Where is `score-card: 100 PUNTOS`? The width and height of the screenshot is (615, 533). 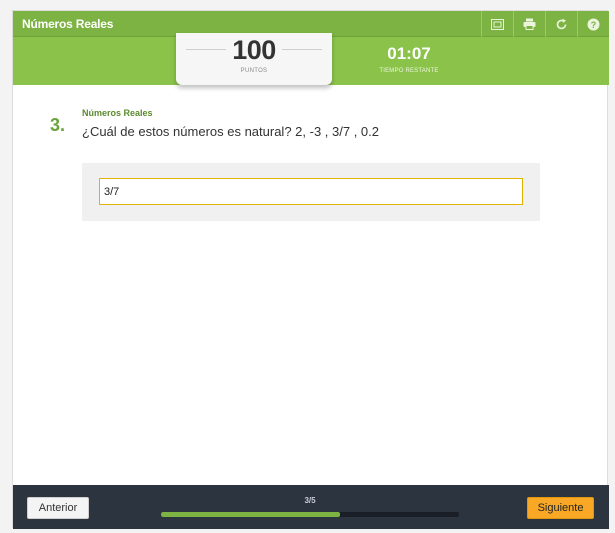
score-card: 100 PUNTOS is located at coordinates (254, 59).